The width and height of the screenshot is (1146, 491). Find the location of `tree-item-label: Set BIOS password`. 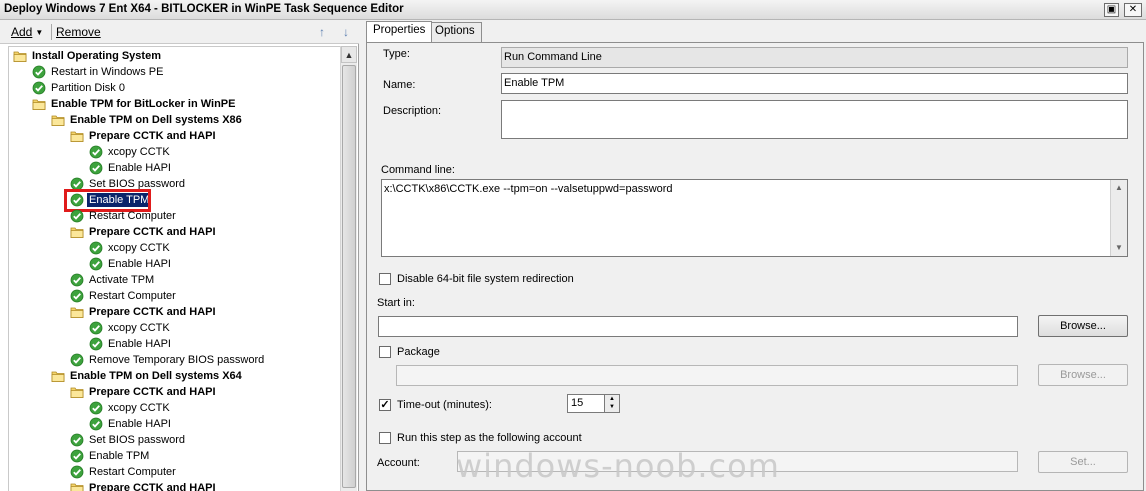

tree-item-label: Set BIOS password is located at coordinates (137, 440).